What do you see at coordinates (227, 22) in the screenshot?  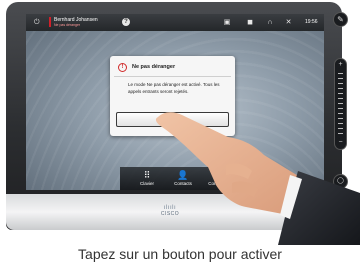 I see `screen-share-icon: ▣` at bounding box center [227, 22].